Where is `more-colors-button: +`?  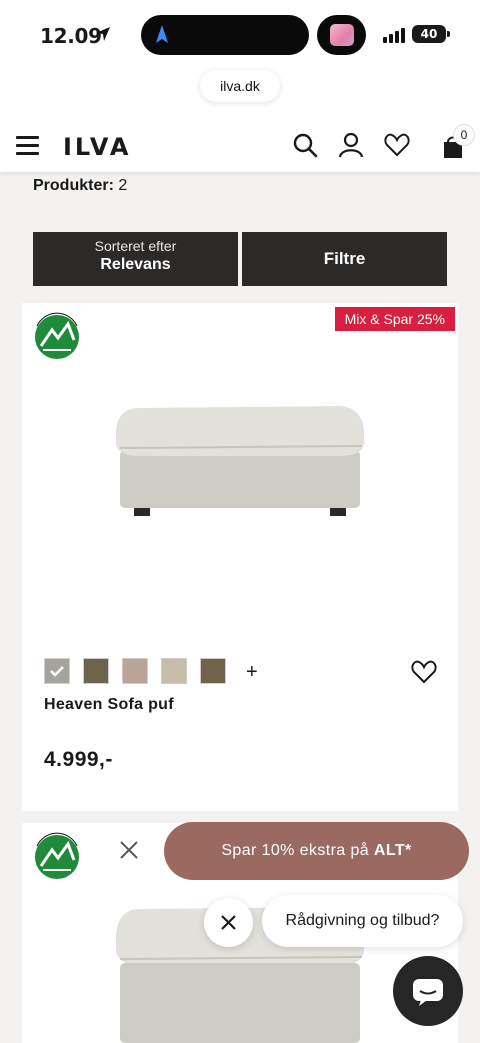 more-colors-button: + is located at coordinates (252, 672).